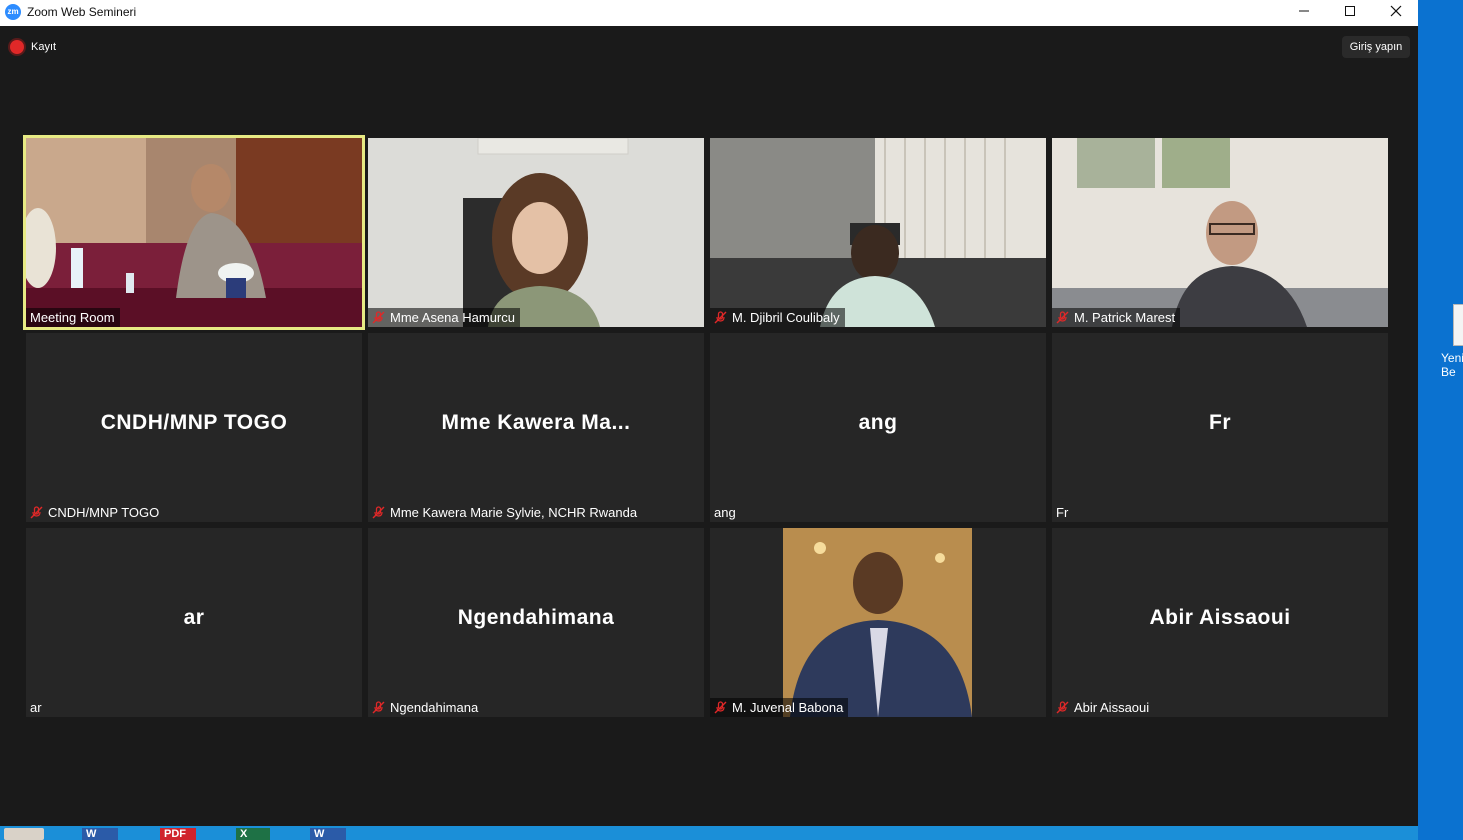  I want to click on user-avatar-icon, so click(24, 834).